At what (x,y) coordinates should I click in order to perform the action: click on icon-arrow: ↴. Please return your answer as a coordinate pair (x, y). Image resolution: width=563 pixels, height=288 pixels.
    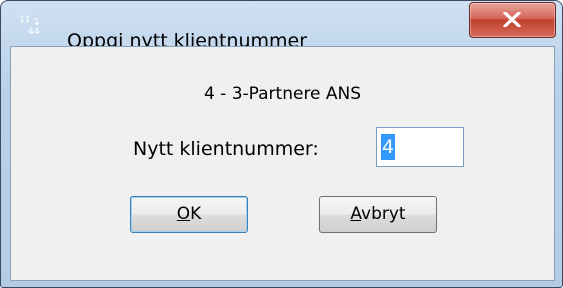
    Looking at the image, I should click on (36, 21).